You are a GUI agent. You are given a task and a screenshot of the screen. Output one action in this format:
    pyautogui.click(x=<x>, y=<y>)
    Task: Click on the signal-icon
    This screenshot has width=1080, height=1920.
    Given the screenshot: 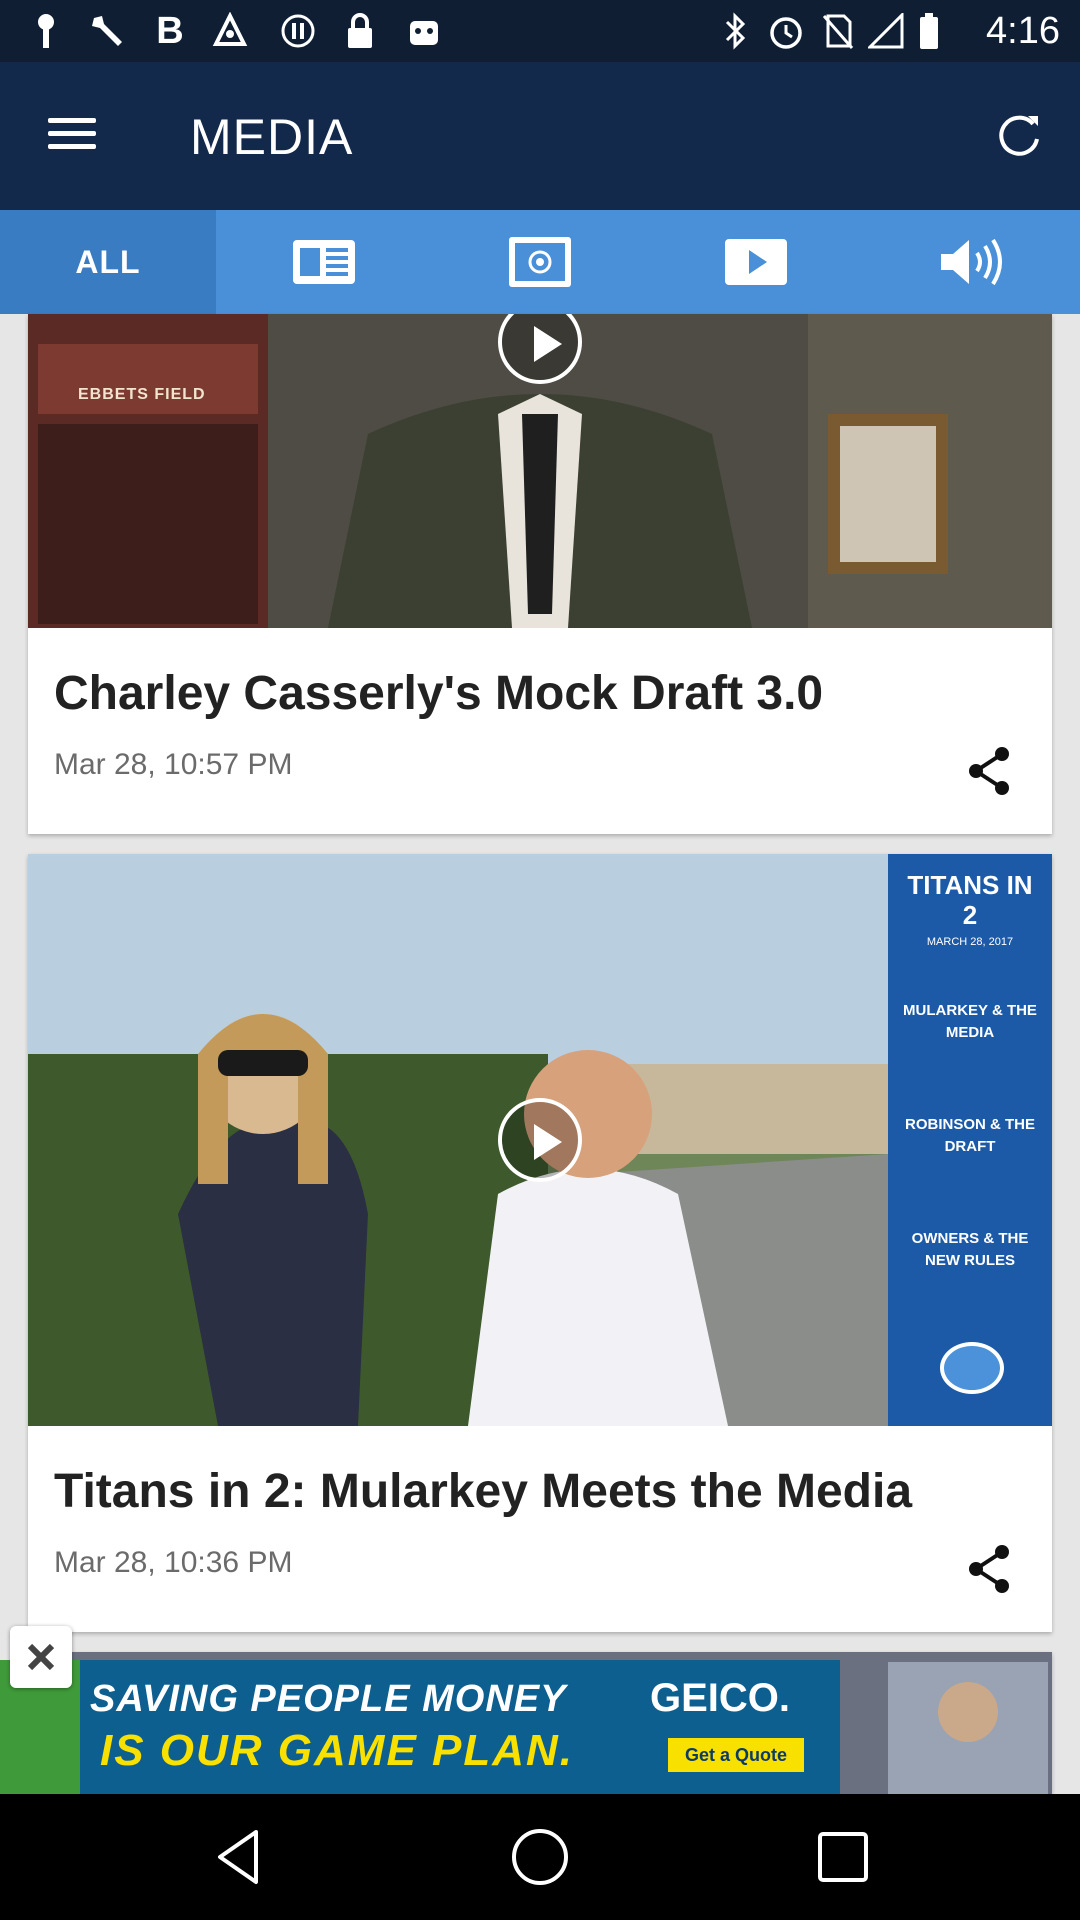 What is the action you would take?
    pyautogui.click(x=886, y=31)
    